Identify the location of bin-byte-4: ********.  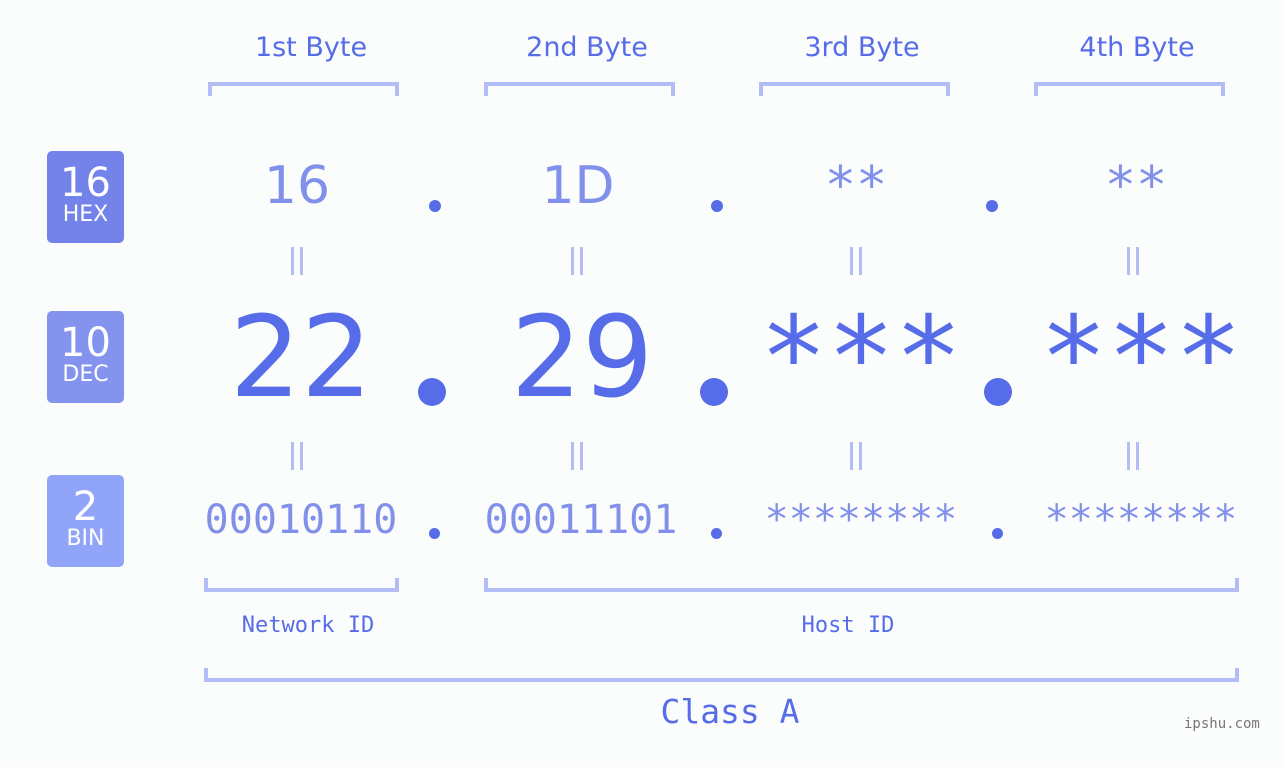
(1141, 520).